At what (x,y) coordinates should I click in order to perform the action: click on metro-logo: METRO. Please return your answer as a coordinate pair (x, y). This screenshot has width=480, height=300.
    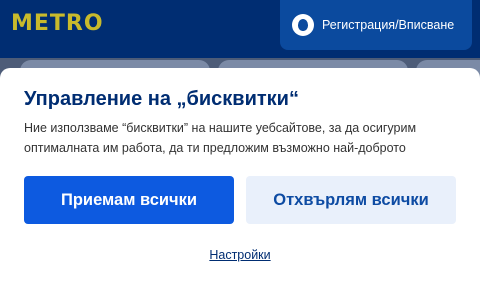
    Looking at the image, I should click on (57, 23).